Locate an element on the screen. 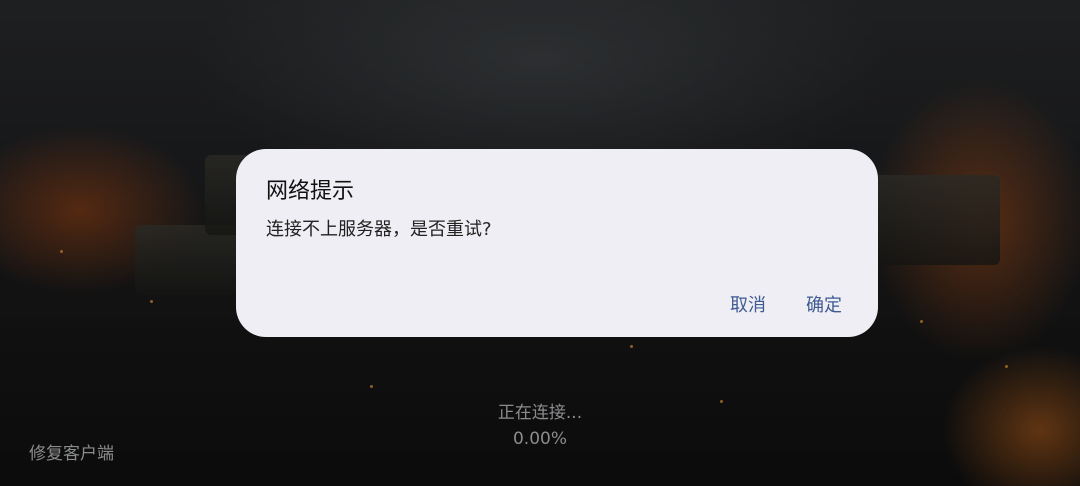 The image size is (1080, 486). dialog-message: 连接不上服务器，是否重试? is located at coordinates (379, 229).